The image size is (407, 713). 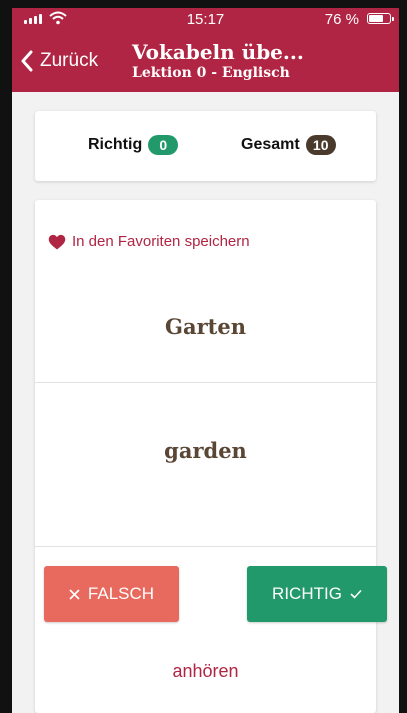 I want to click on battery-nub, so click(x=393, y=19).